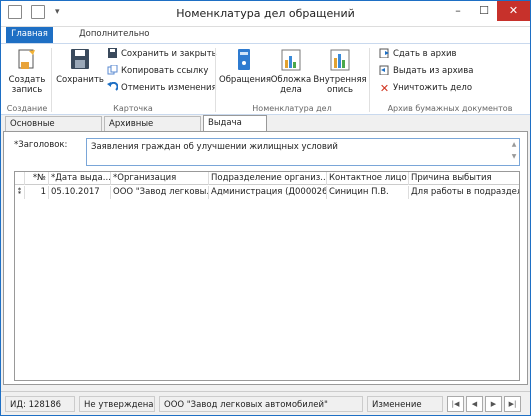 The height and width of the screenshot is (416, 531). I want to click on minimize-button: –, so click(458, 11).